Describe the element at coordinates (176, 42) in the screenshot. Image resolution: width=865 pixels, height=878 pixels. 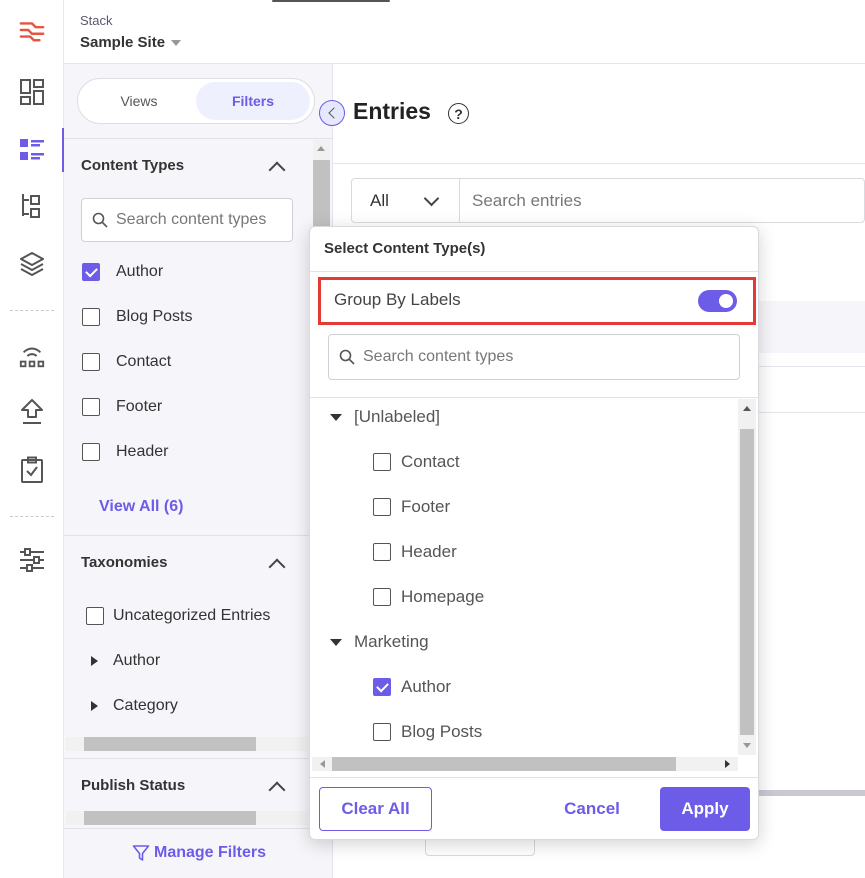
I see `caret-down-icon` at that location.